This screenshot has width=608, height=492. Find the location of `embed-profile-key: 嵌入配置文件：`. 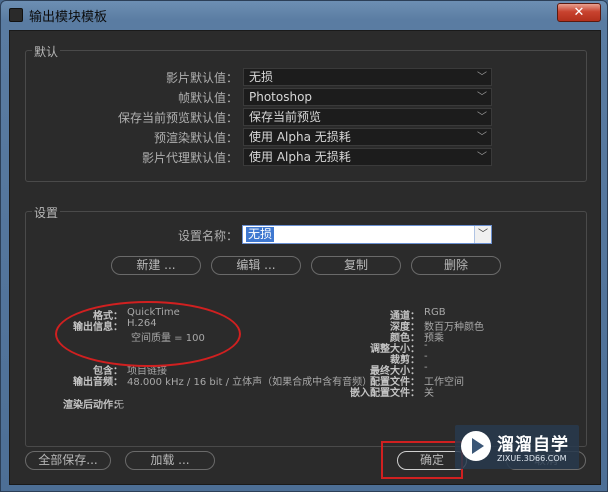

embed-profile-key: 嵌入配置文件： is located at coordinates (385, 393).